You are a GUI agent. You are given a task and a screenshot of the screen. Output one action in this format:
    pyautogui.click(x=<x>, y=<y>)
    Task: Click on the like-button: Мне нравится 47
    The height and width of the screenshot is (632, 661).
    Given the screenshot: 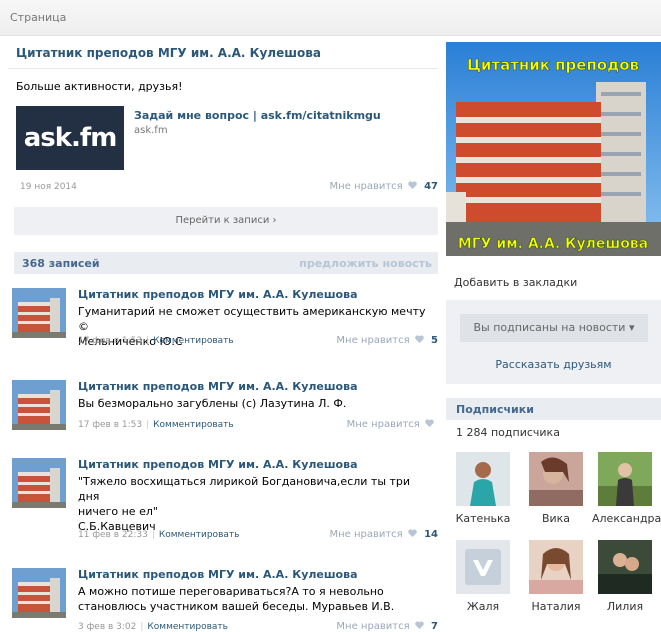 What is the action you would take?
    pyautogui.click(x=383, y=186)
    